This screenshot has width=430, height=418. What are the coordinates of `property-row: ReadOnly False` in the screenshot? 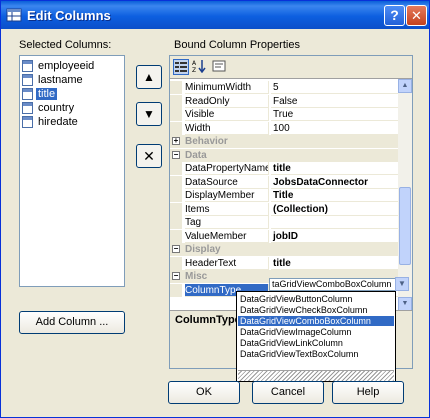 It's located at (284, 101).